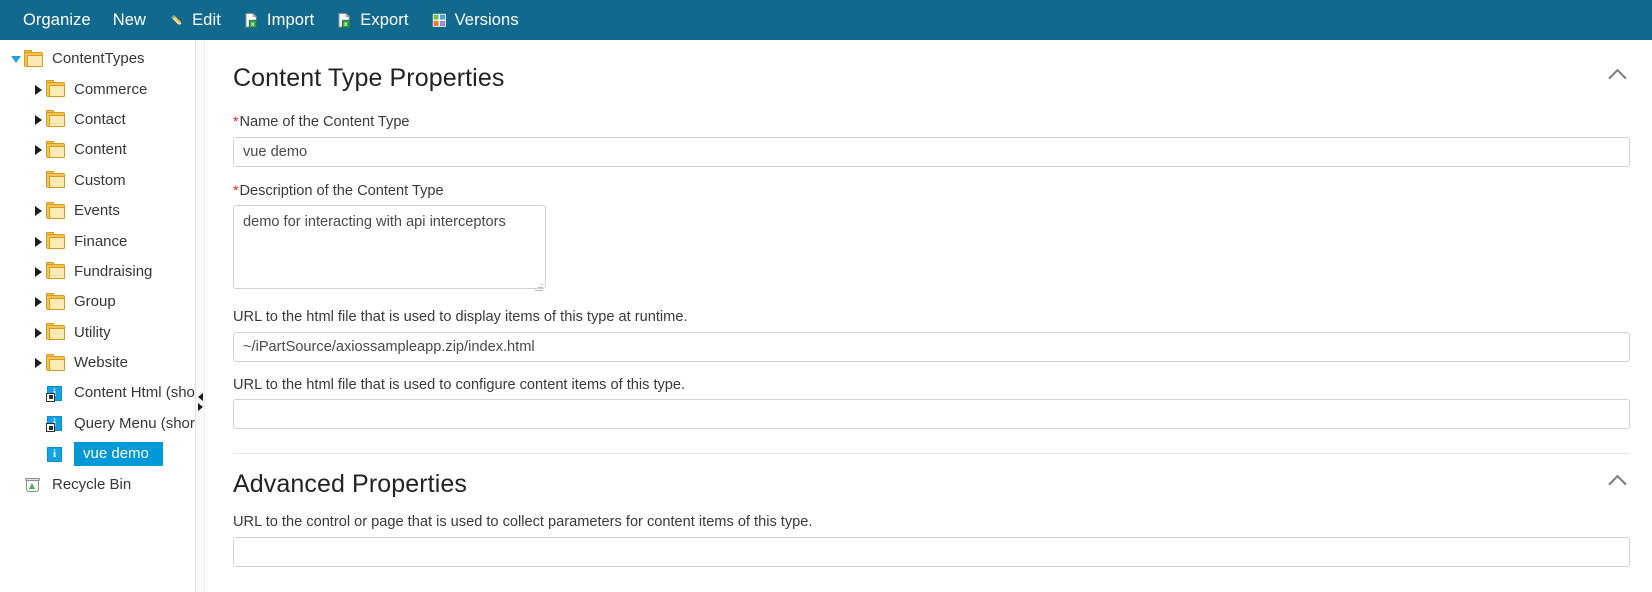 This screenshot has width=1652, height=592. I want to click on form-field: *Name of the Content Type, so click(928, 129).